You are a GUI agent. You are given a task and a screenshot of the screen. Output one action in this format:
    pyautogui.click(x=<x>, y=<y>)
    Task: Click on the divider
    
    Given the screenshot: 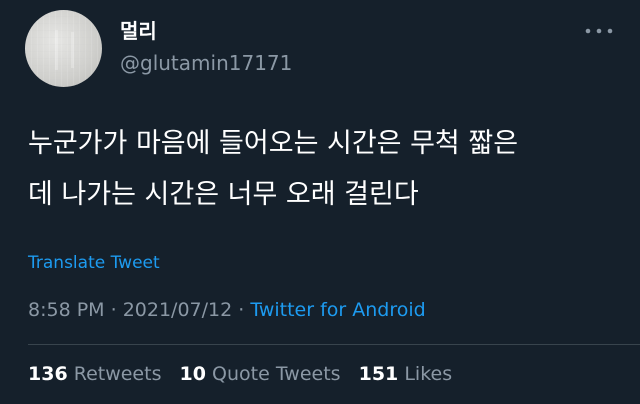 What is the action you would take?
    pyautogui.click(x=334, y=344)
    